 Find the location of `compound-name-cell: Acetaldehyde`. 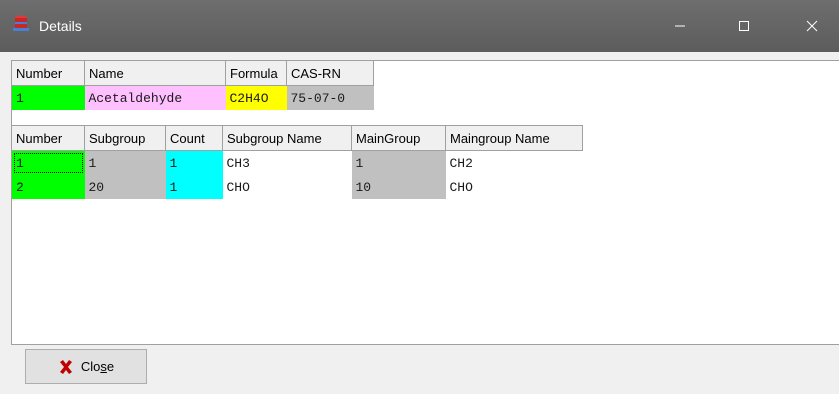

compound-name-cell: Acetaldehyde is located at coordinates (155, 97).